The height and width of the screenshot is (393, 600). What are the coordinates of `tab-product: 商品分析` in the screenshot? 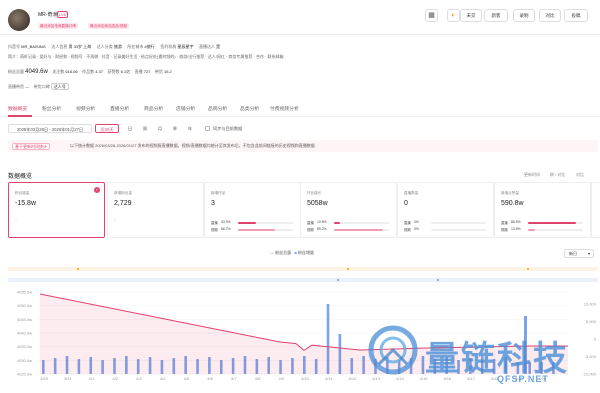 It's located at (153, 108).